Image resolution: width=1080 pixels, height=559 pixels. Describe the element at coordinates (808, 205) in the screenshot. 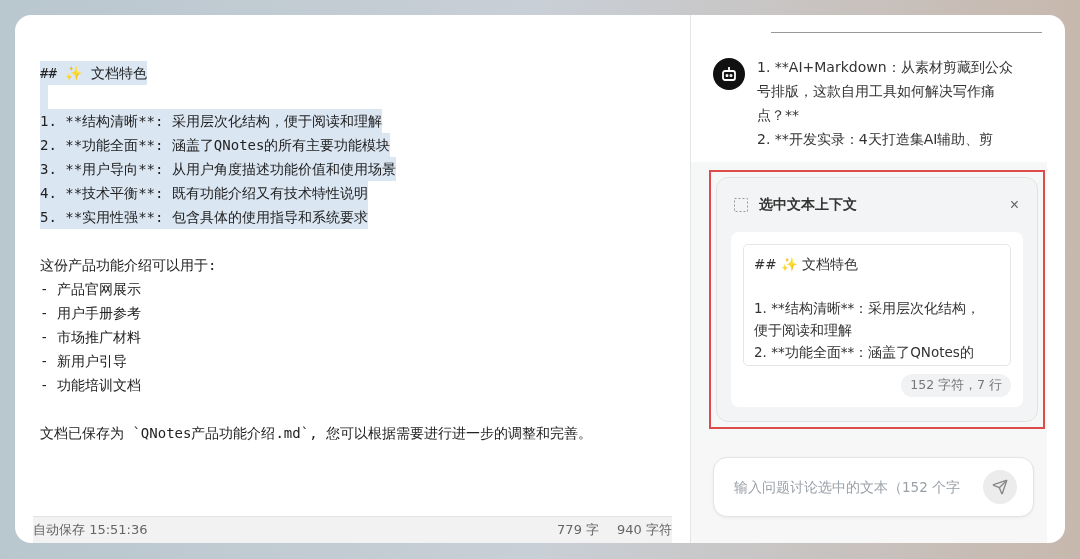

I see `context-title: 选中文本上下文` at that location.